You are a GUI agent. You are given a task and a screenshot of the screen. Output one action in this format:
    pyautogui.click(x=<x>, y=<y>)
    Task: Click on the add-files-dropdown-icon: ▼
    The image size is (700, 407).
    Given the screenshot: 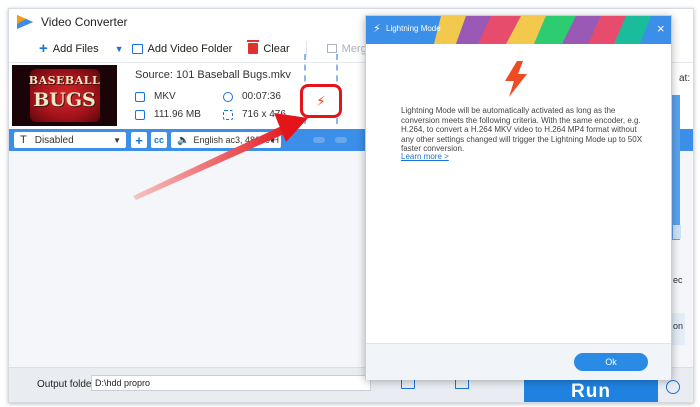 What is the action you would take?
    pyautogui.click(x=119, y=49)
    